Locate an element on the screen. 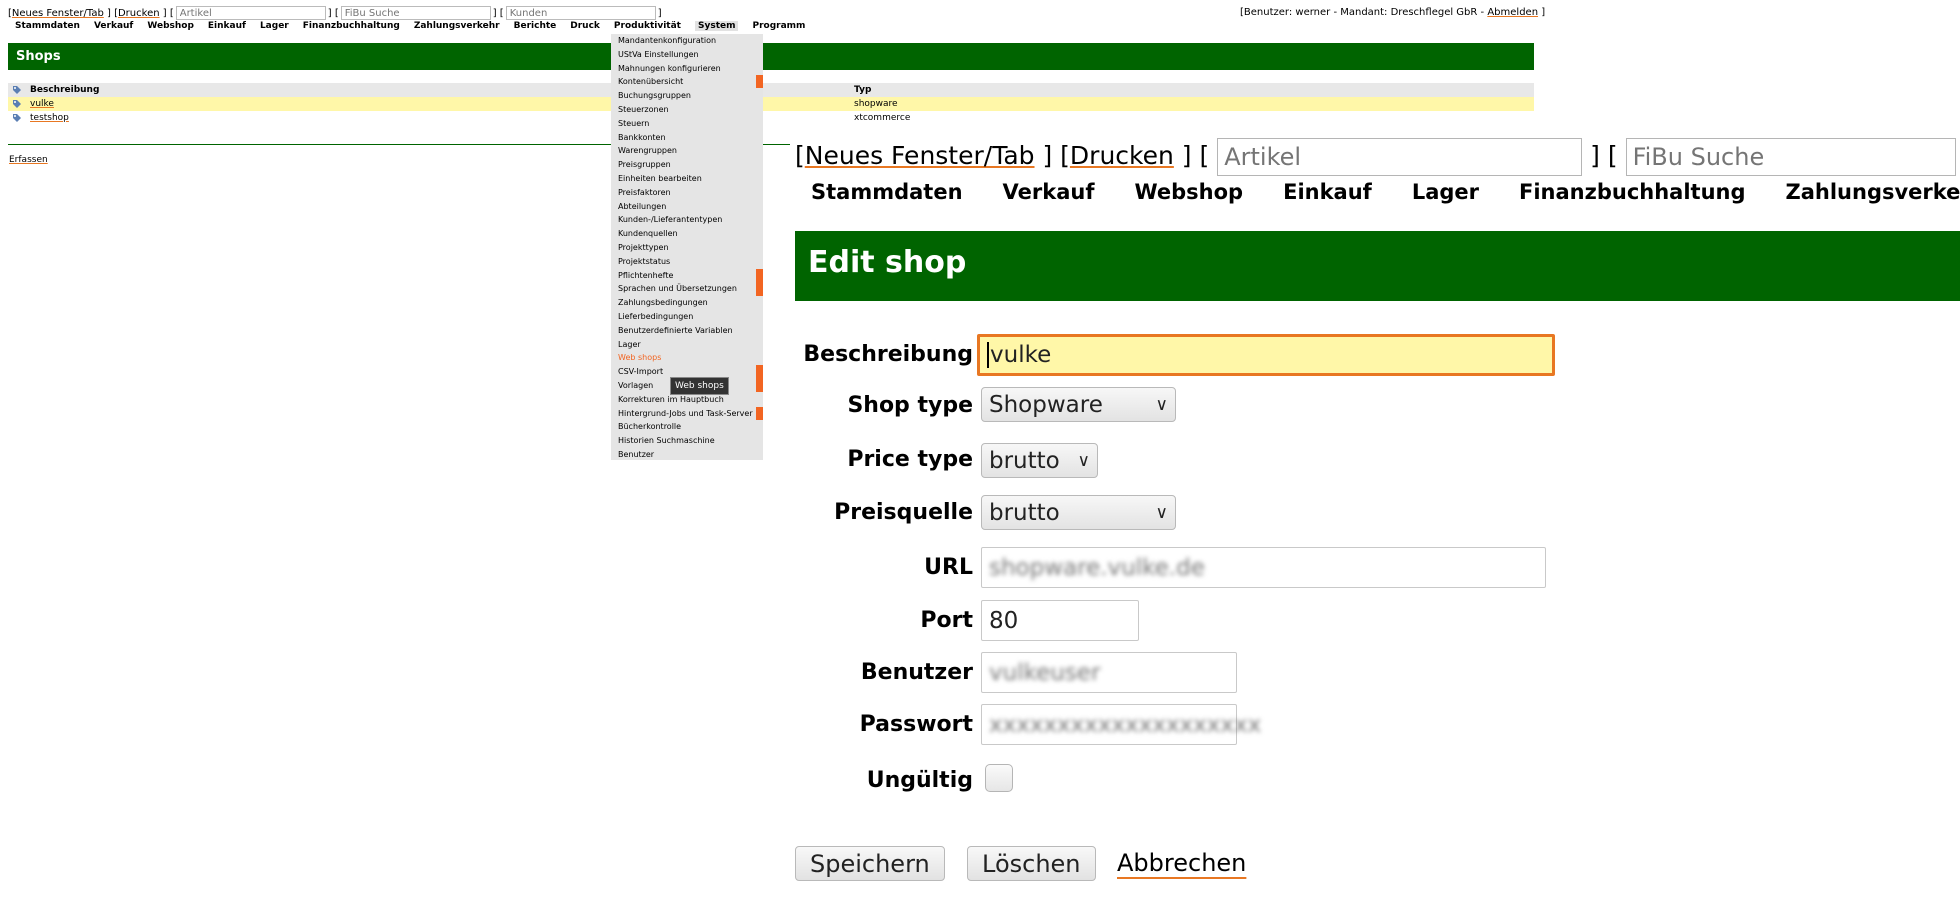  save-button: Speichern is located at coordinates (870, 863).